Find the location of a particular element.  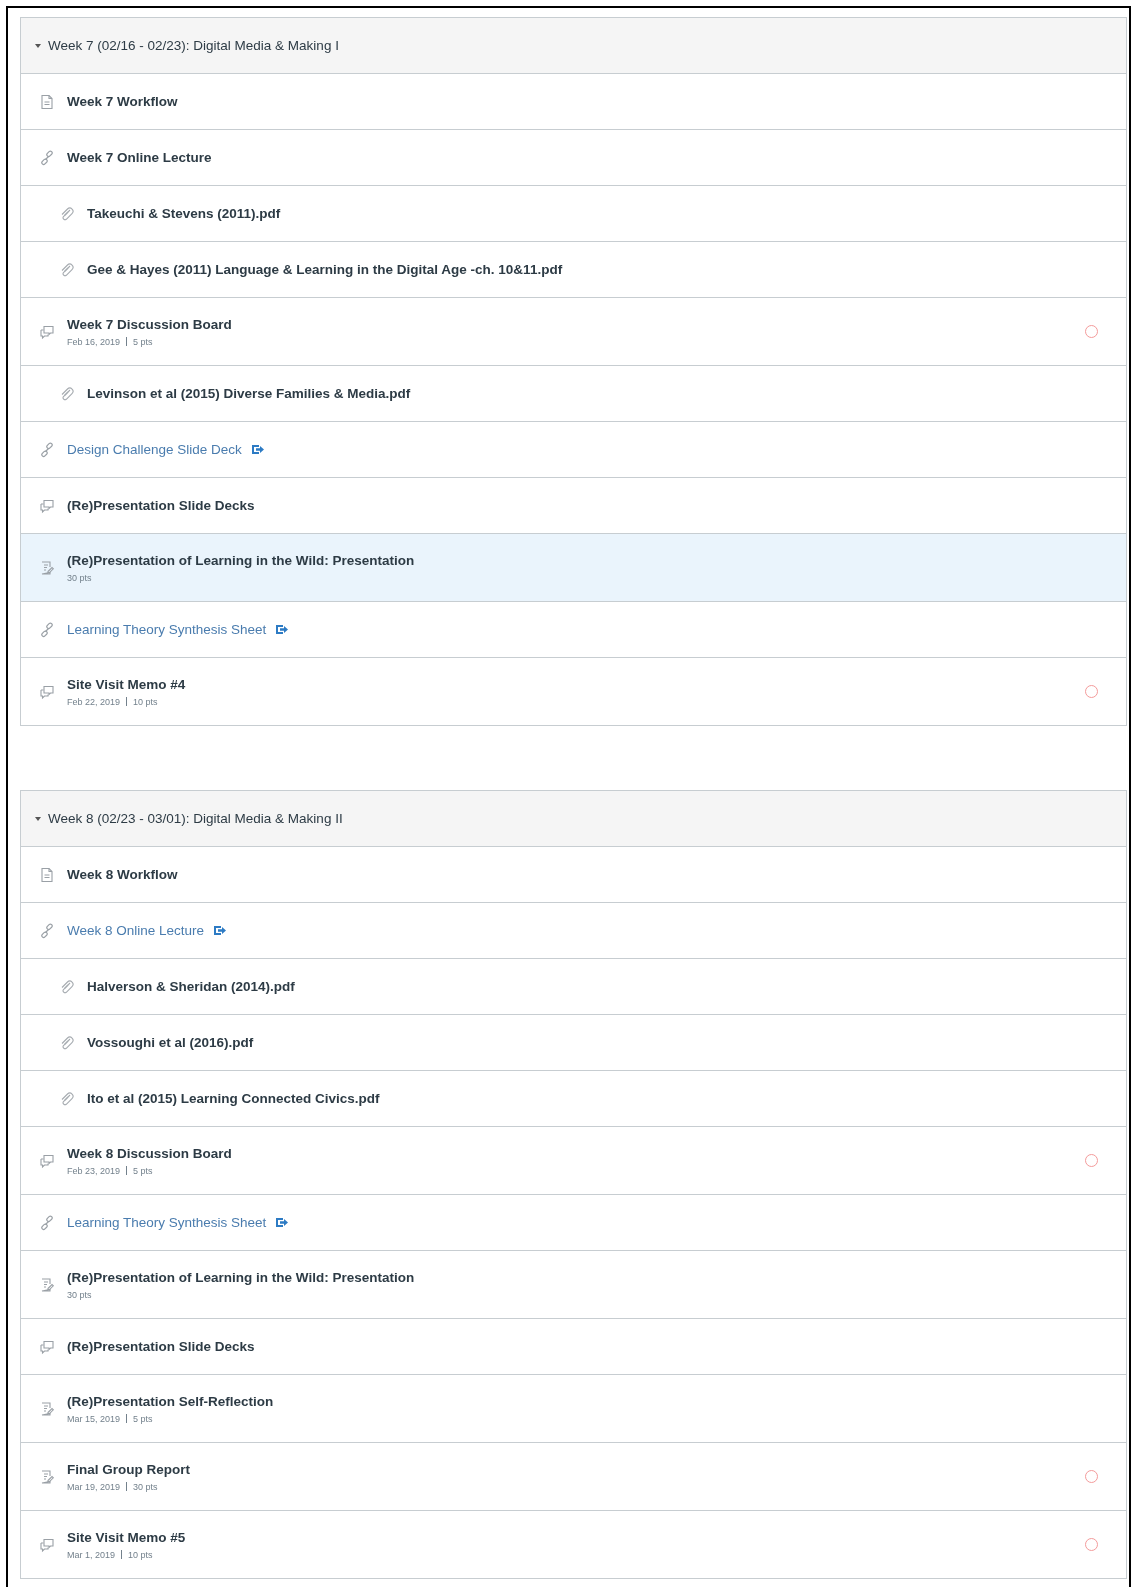

due-date: Mar 19, 2019 is located at coordinates (94, 1486).